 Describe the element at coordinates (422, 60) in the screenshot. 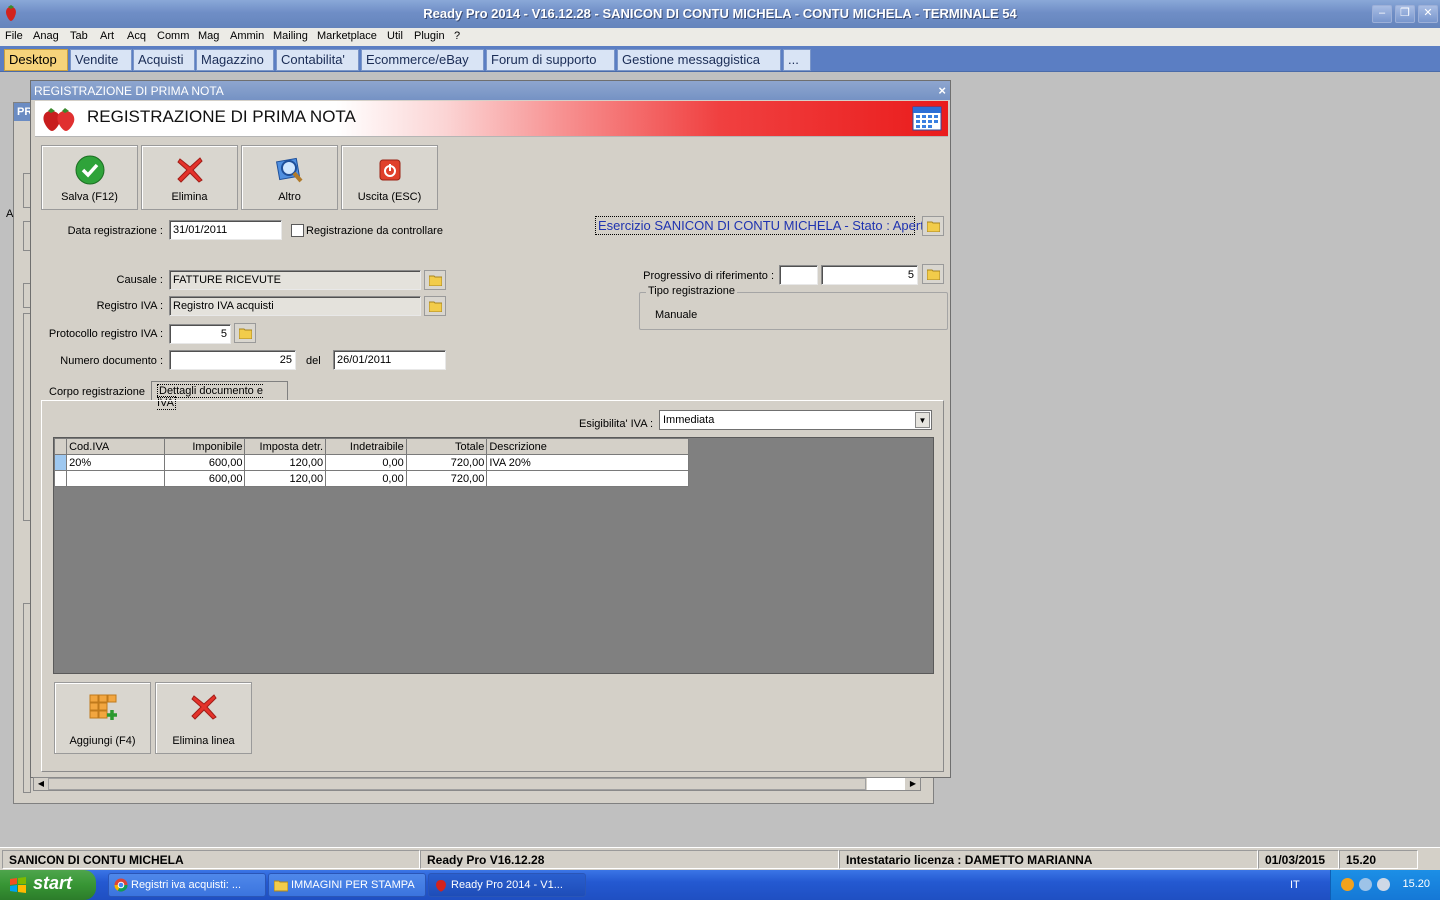

I see `tab-ecommerce: Ecommerce/eBay` at that location.